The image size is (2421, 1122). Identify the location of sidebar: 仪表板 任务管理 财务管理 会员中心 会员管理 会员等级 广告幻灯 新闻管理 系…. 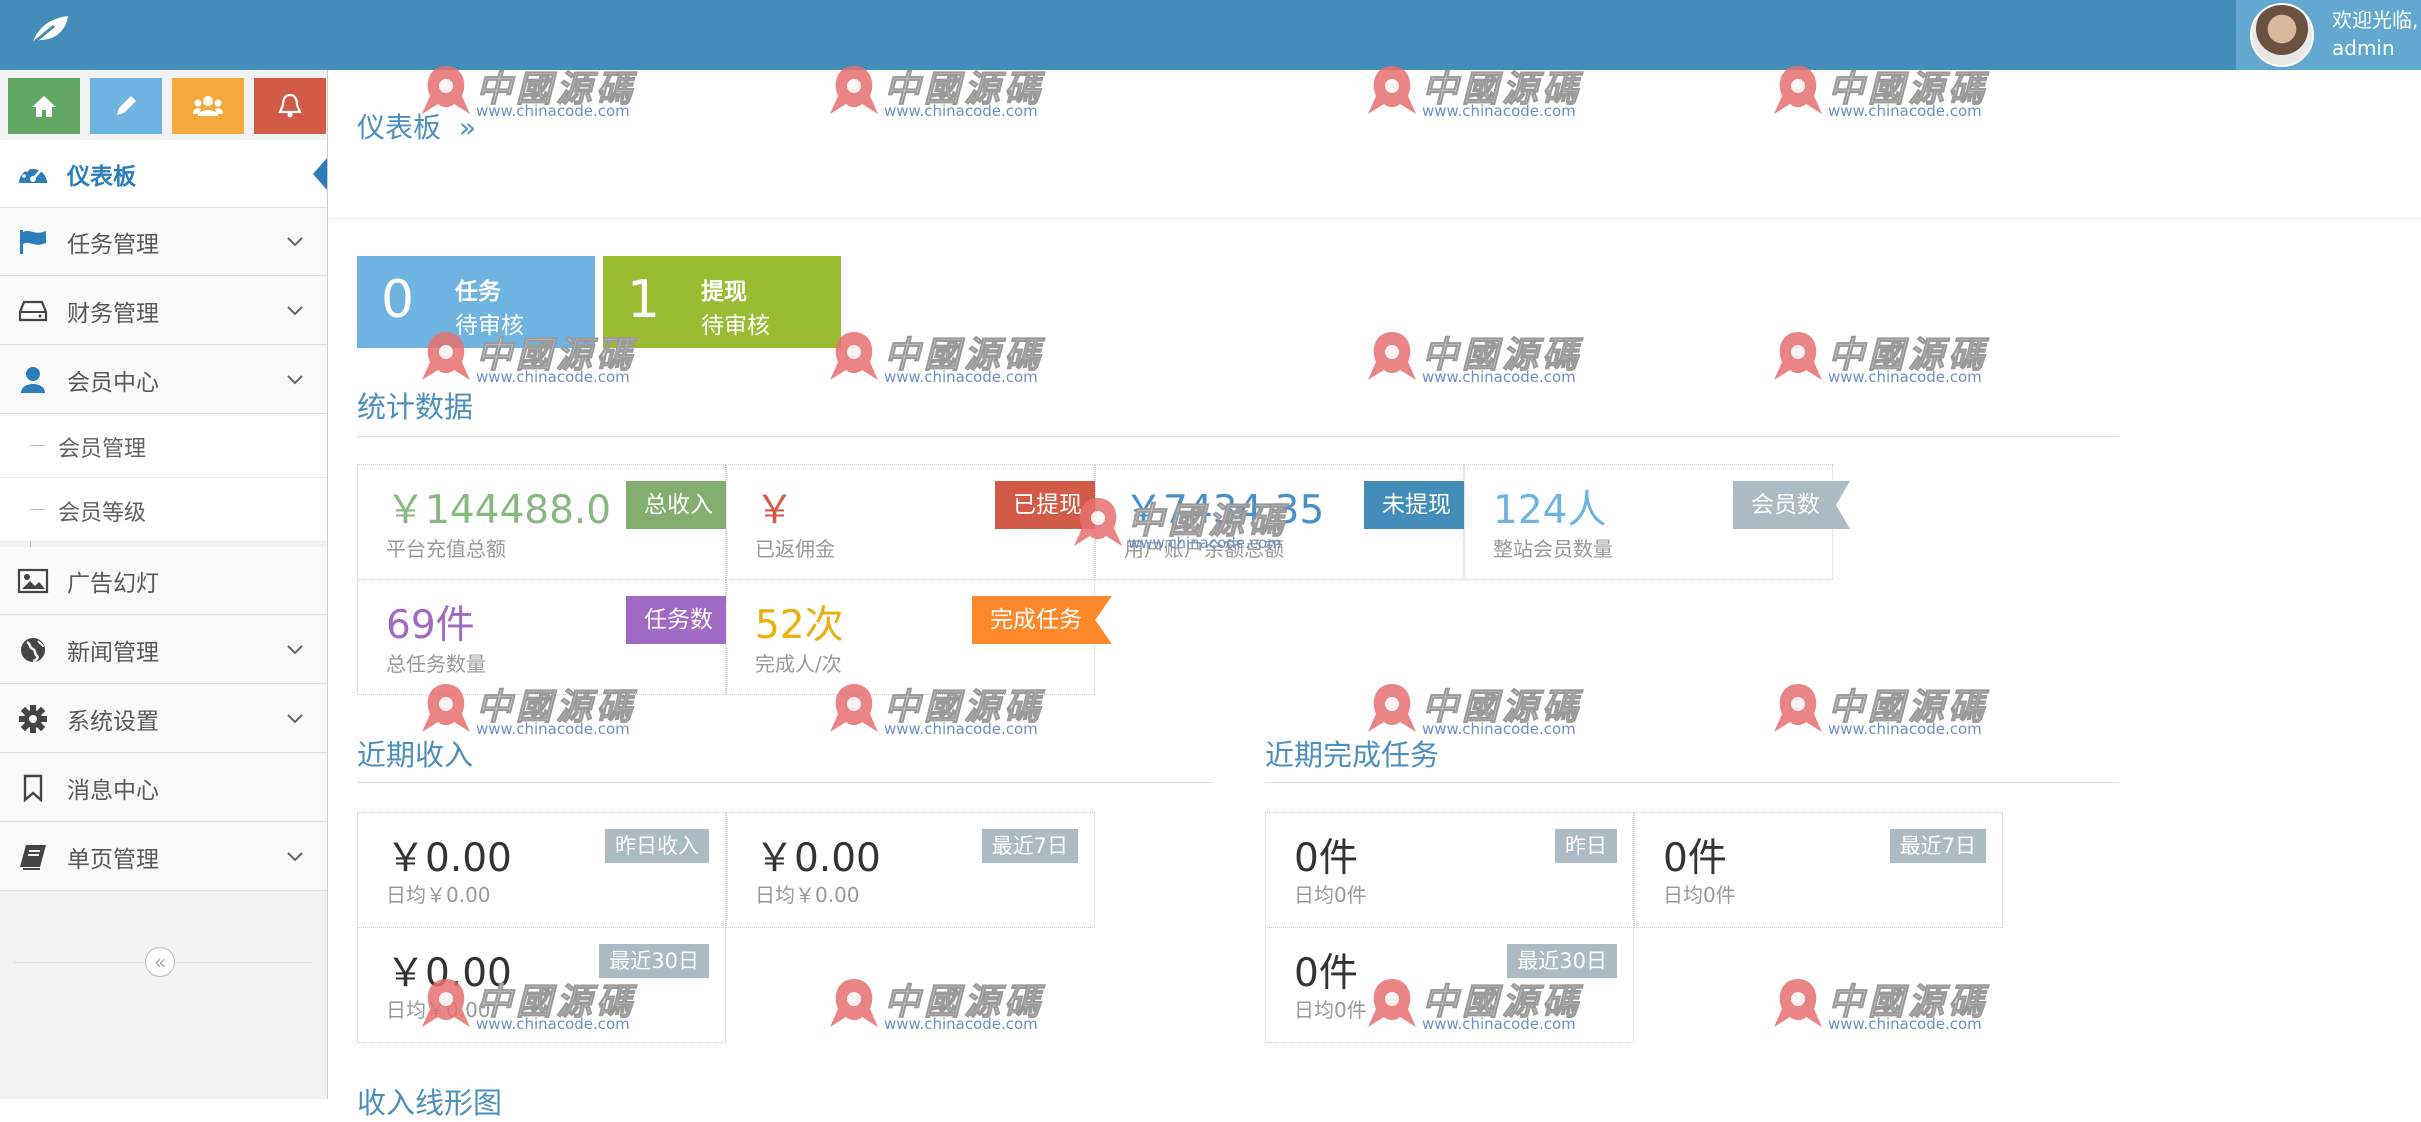
(164, 584).